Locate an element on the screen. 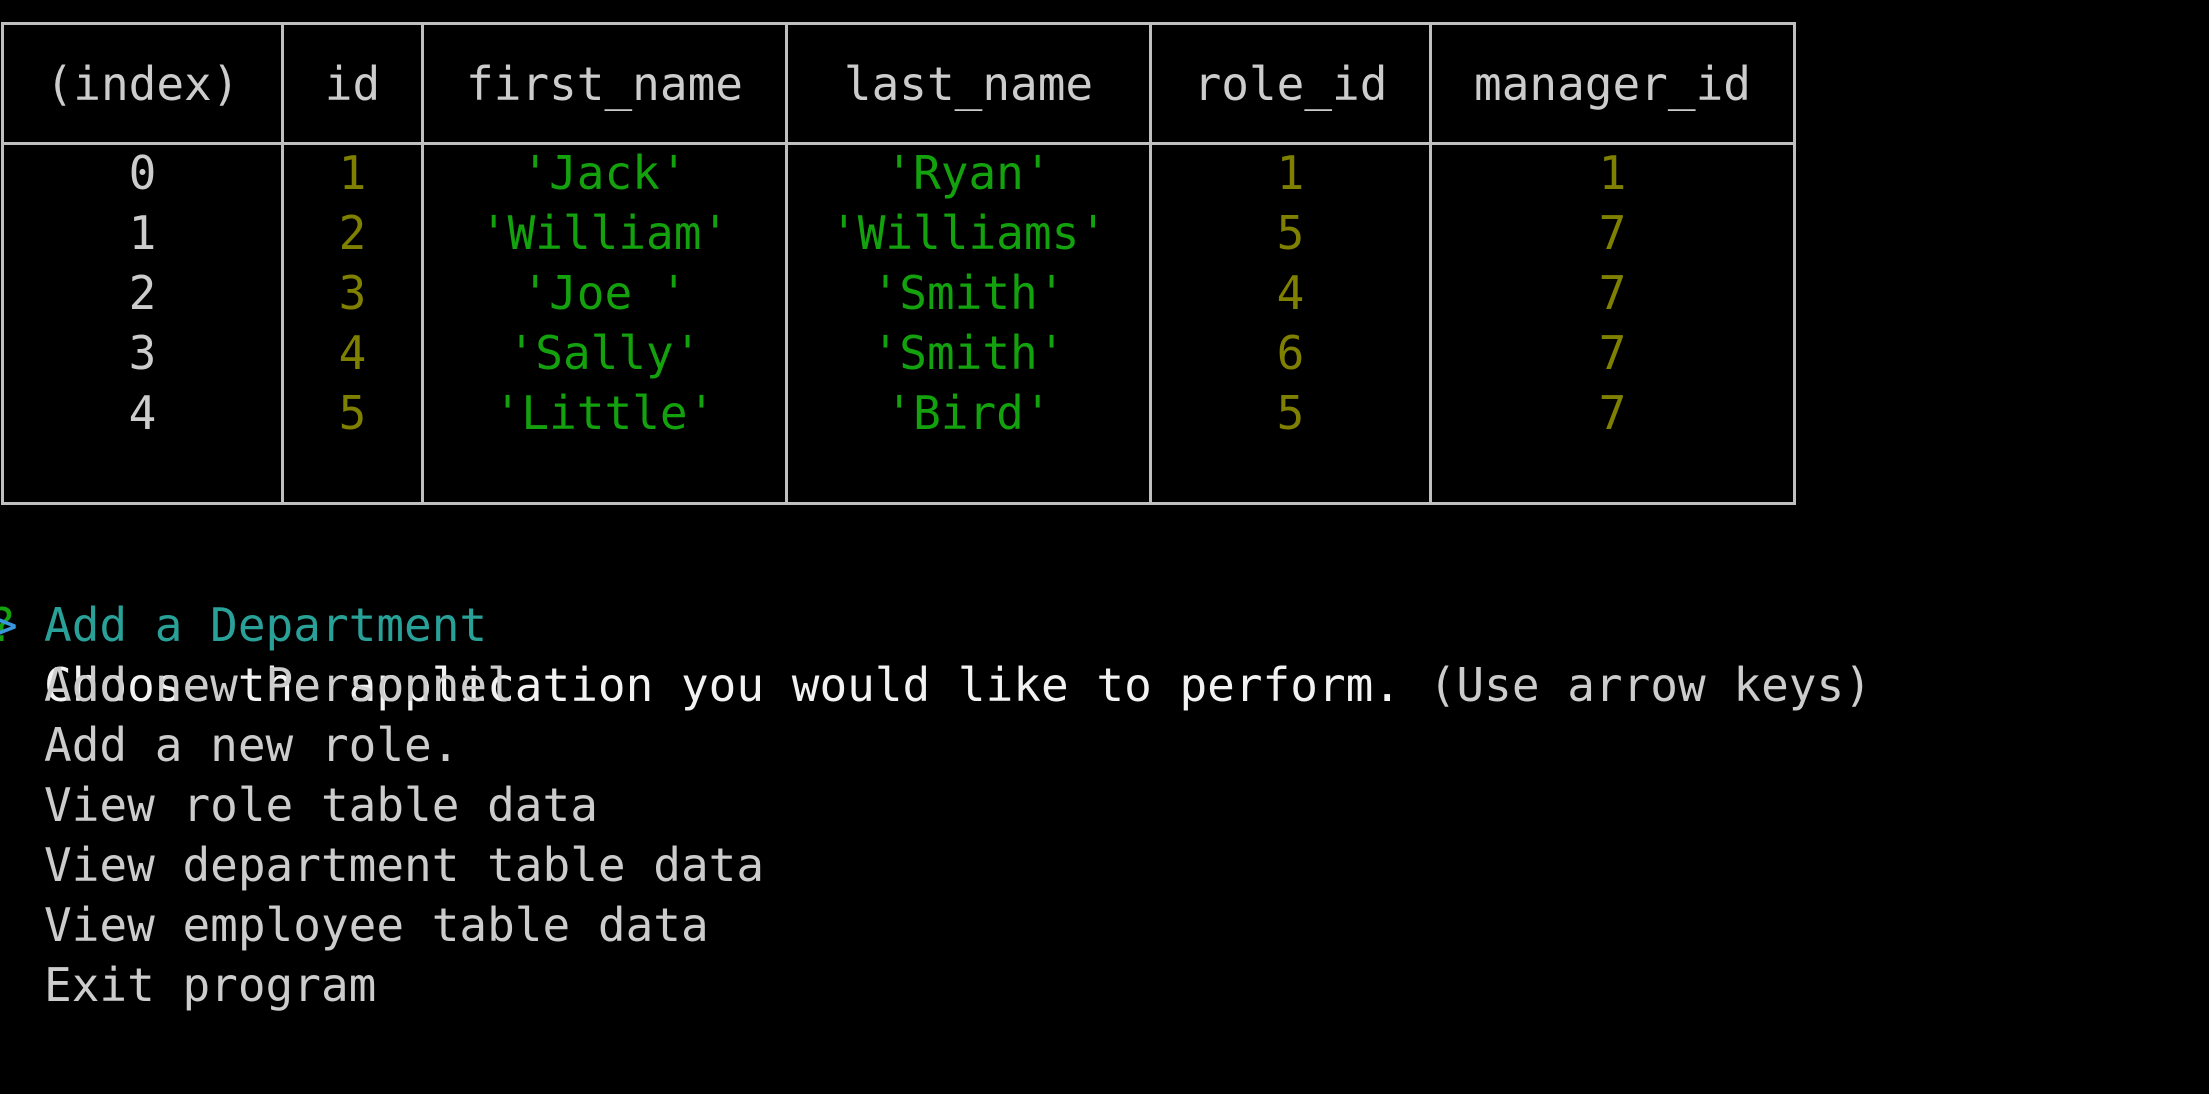 The height and width of the screenshot is (1094, 2209). cell-role-id: 6 is located at coordinates (1290, 353).